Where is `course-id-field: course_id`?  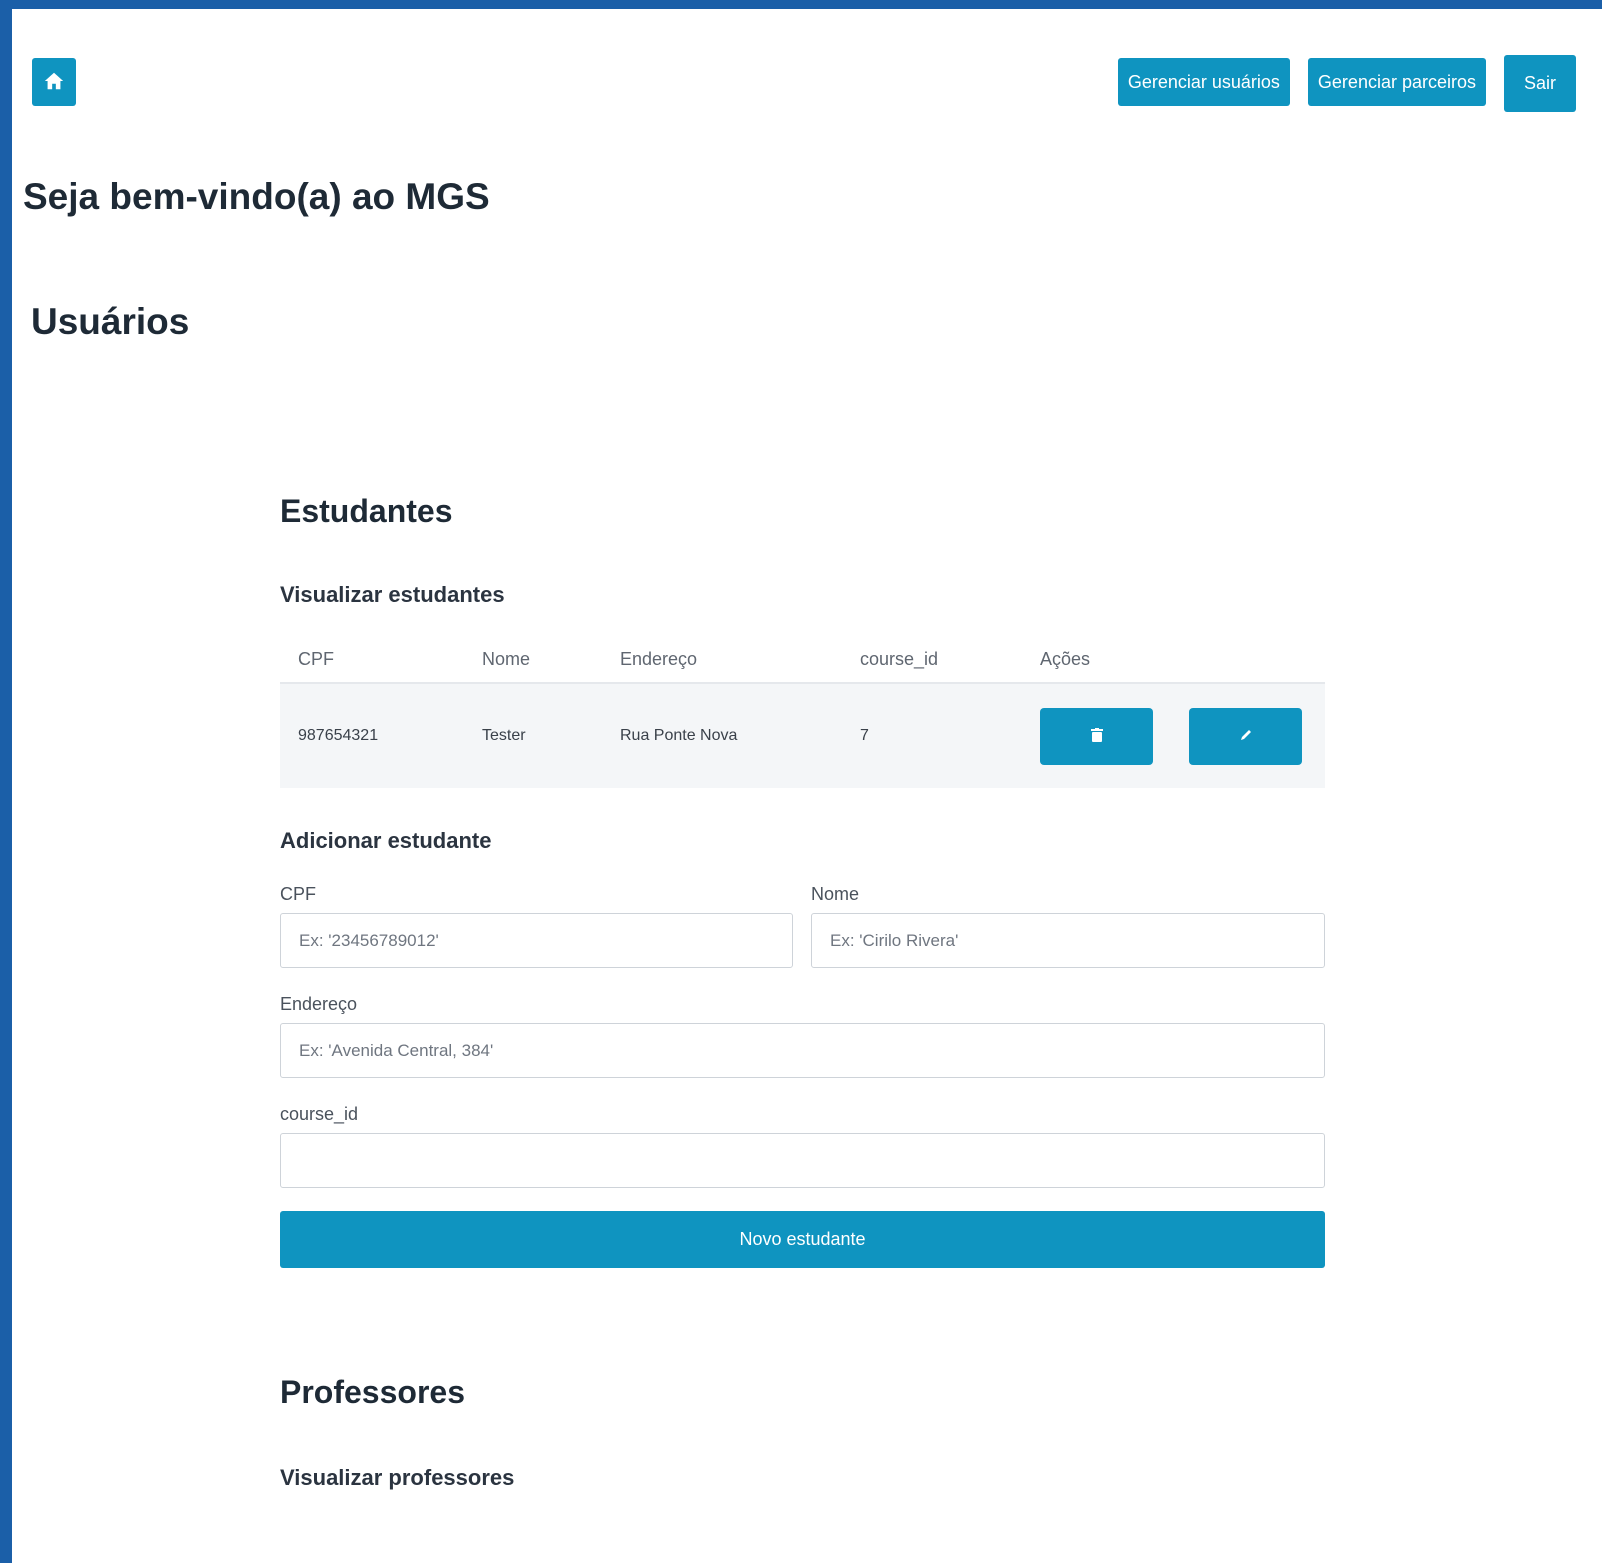 course-id-field: course_id is located at coordinates (802, 1146).